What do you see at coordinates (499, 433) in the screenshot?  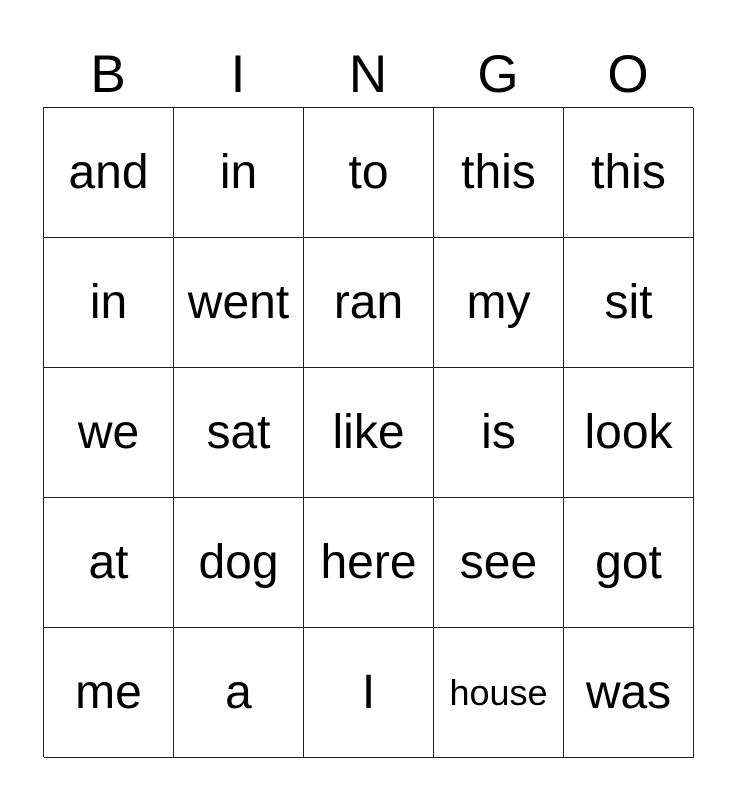 I see `bingo-cell: is` at bounding box center [499, 433].